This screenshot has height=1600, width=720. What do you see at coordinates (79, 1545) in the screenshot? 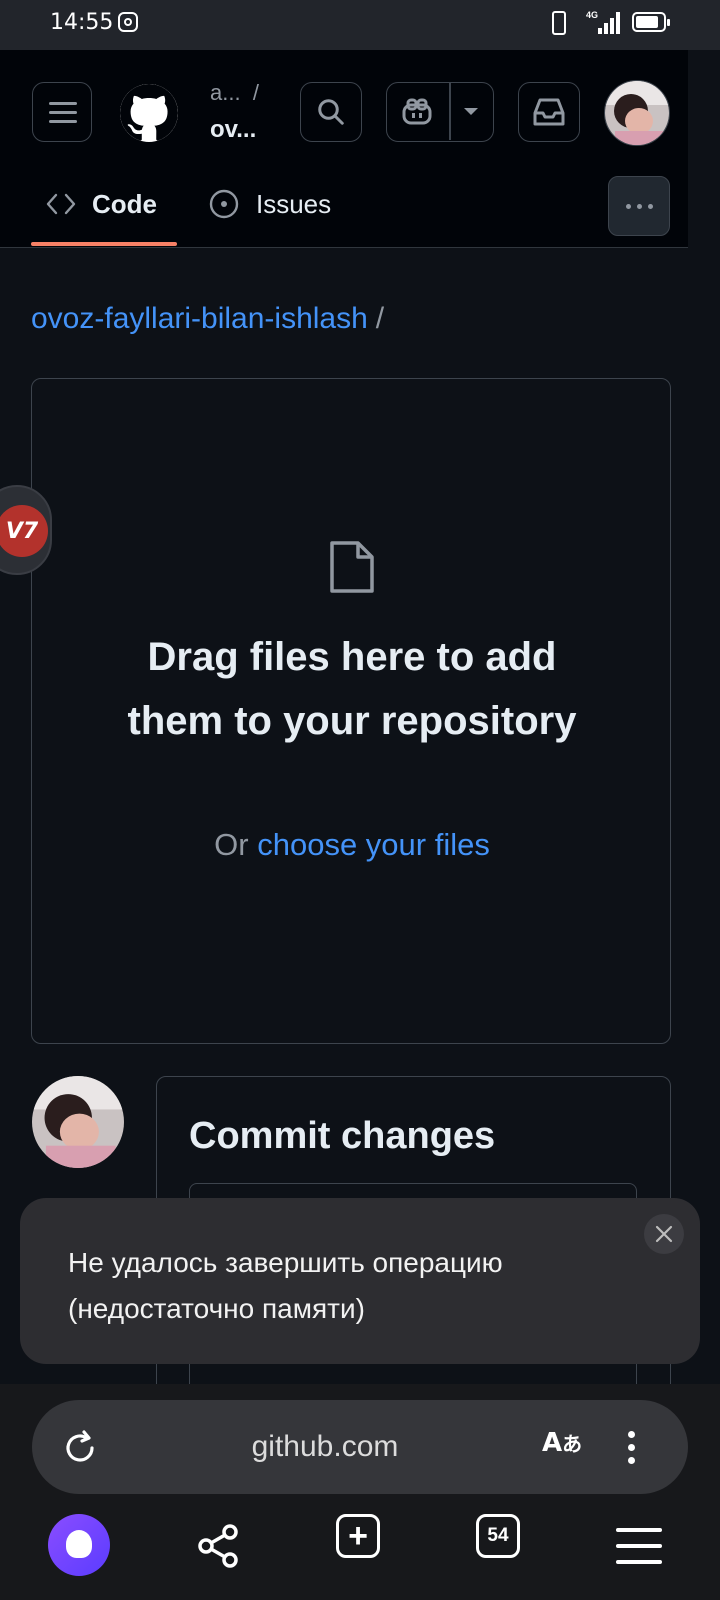
I see `alice-assistant-icon` at bounding box center [79, 1545].